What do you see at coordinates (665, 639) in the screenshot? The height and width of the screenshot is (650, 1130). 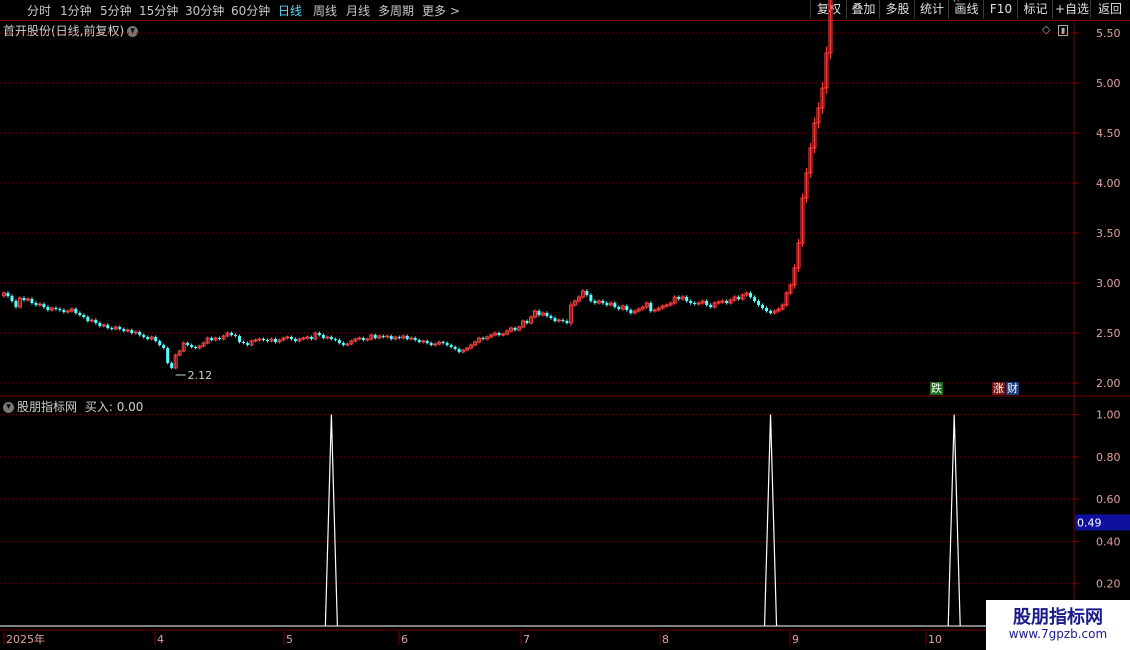 I see `time-axis-label: 8` at bounding box center [665, 639].